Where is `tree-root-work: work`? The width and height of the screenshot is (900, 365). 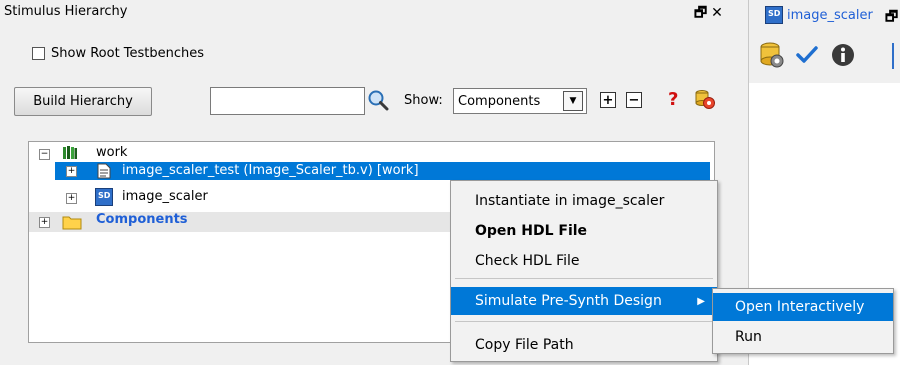 tree-root-work: work is located at coordinates (111, 152).